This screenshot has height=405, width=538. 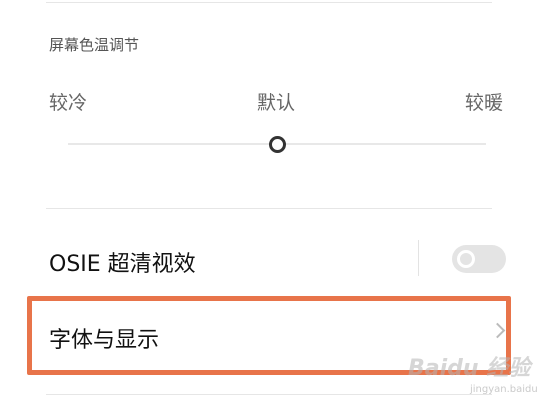 What do you see at coordinates (418, 258) in the screenshot?
I see `toggle-separator` at bounding box center [418, 258].